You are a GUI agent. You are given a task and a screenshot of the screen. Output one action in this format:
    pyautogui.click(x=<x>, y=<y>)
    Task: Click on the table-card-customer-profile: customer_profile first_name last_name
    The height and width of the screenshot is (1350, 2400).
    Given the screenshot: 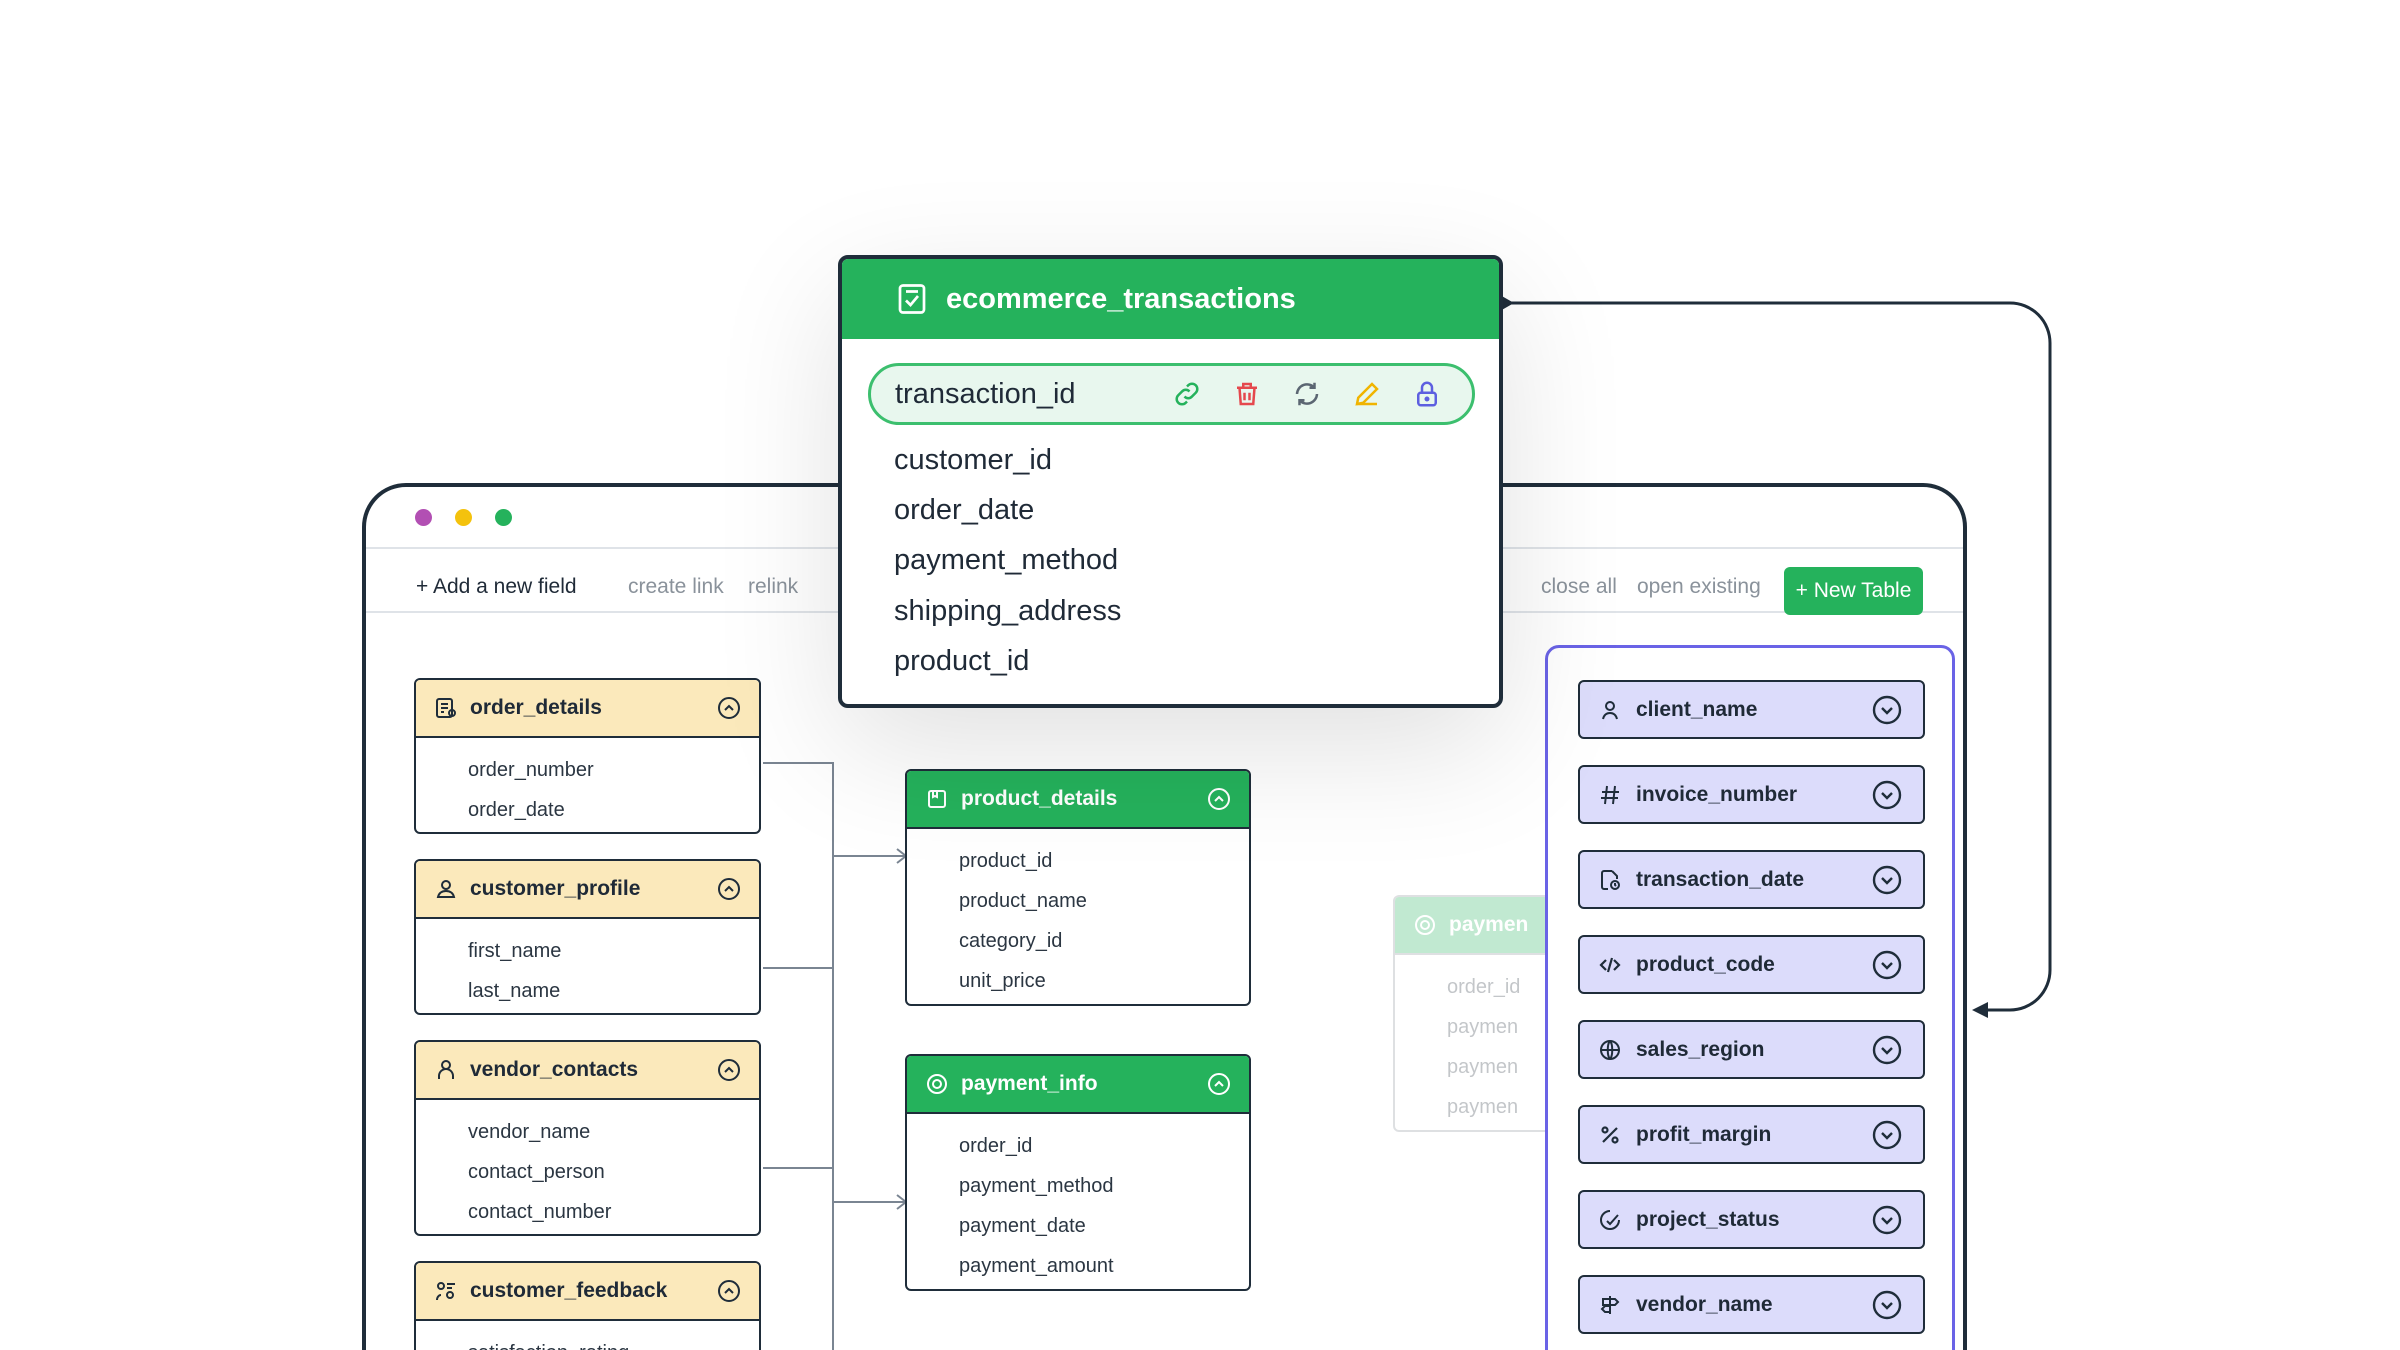 What is the action you would take?
    pyautogui.click(x=587, y=937)
    